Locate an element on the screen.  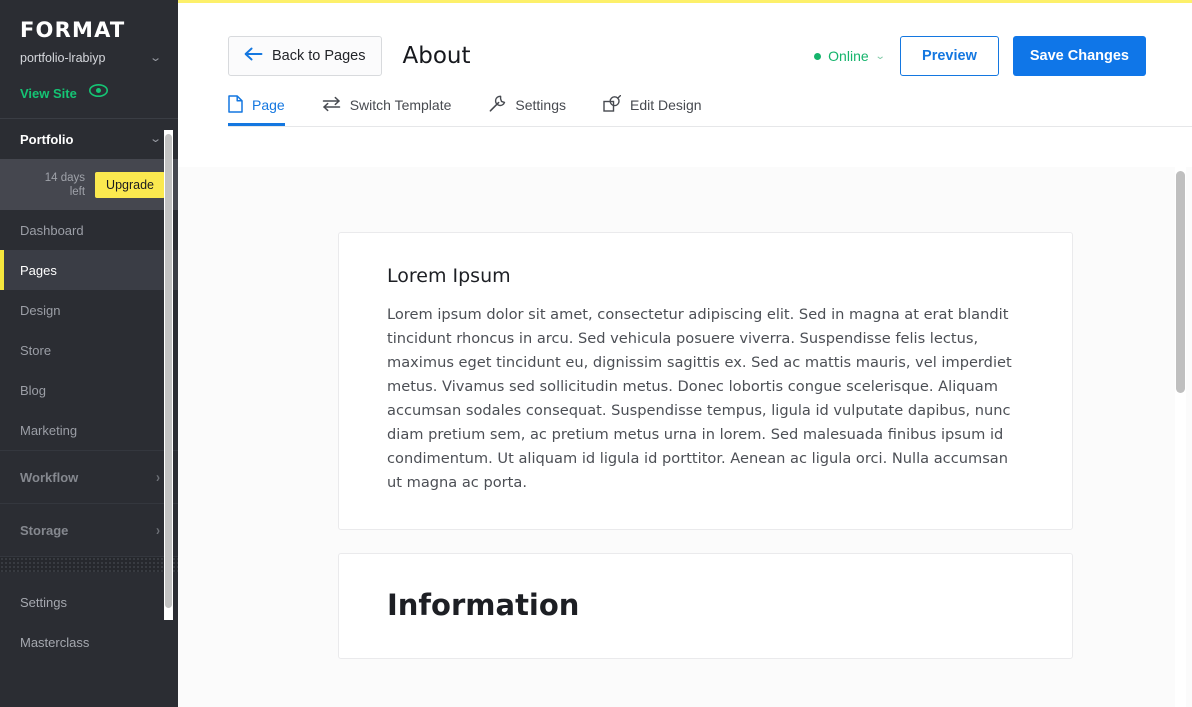
preview-button: Preview is located at coordinates (949, 56).